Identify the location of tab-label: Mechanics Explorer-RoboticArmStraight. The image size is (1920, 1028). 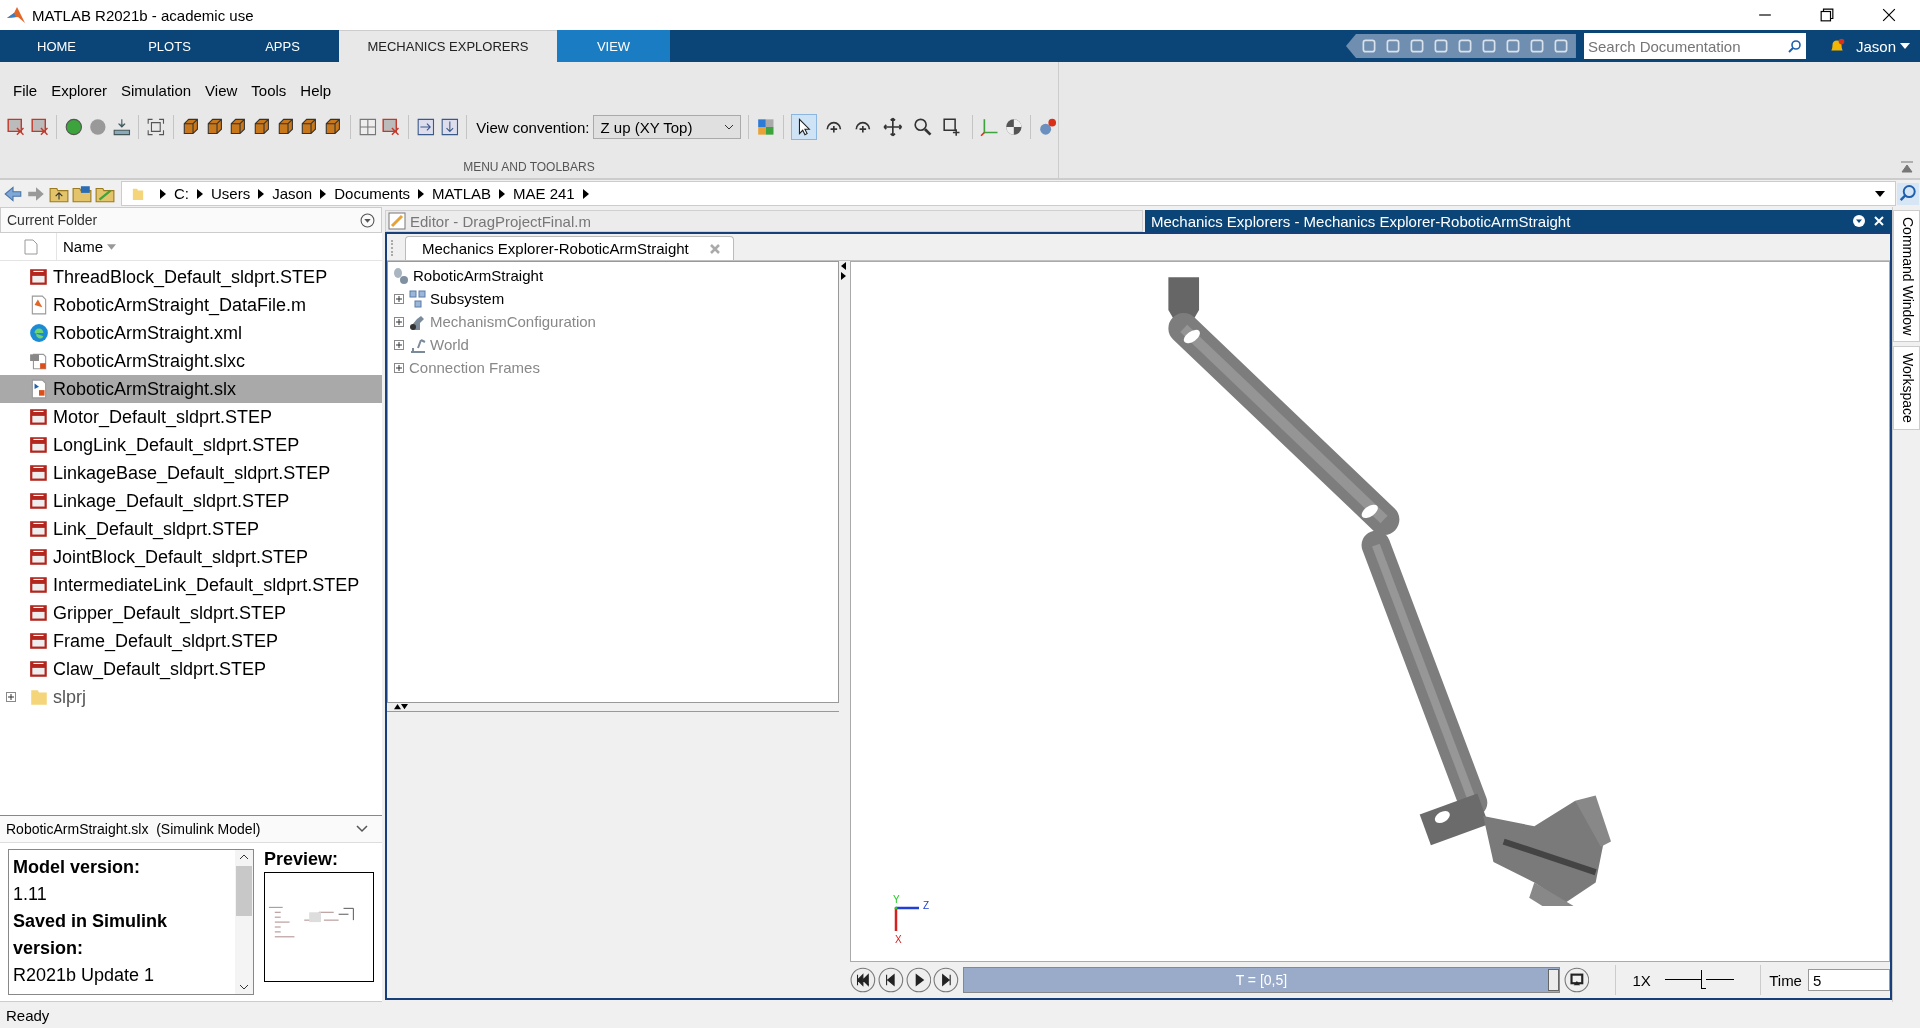
(555, 248).